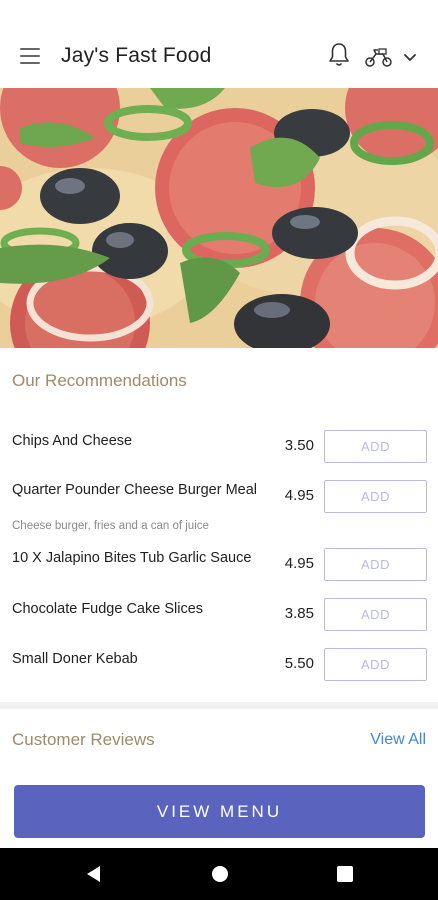 The height and width of the screenshot is (900, 438). What do you see at coordinates (379, 57) in the screenshot?
I see `scooter-icon` at bounding box center [379, 57].